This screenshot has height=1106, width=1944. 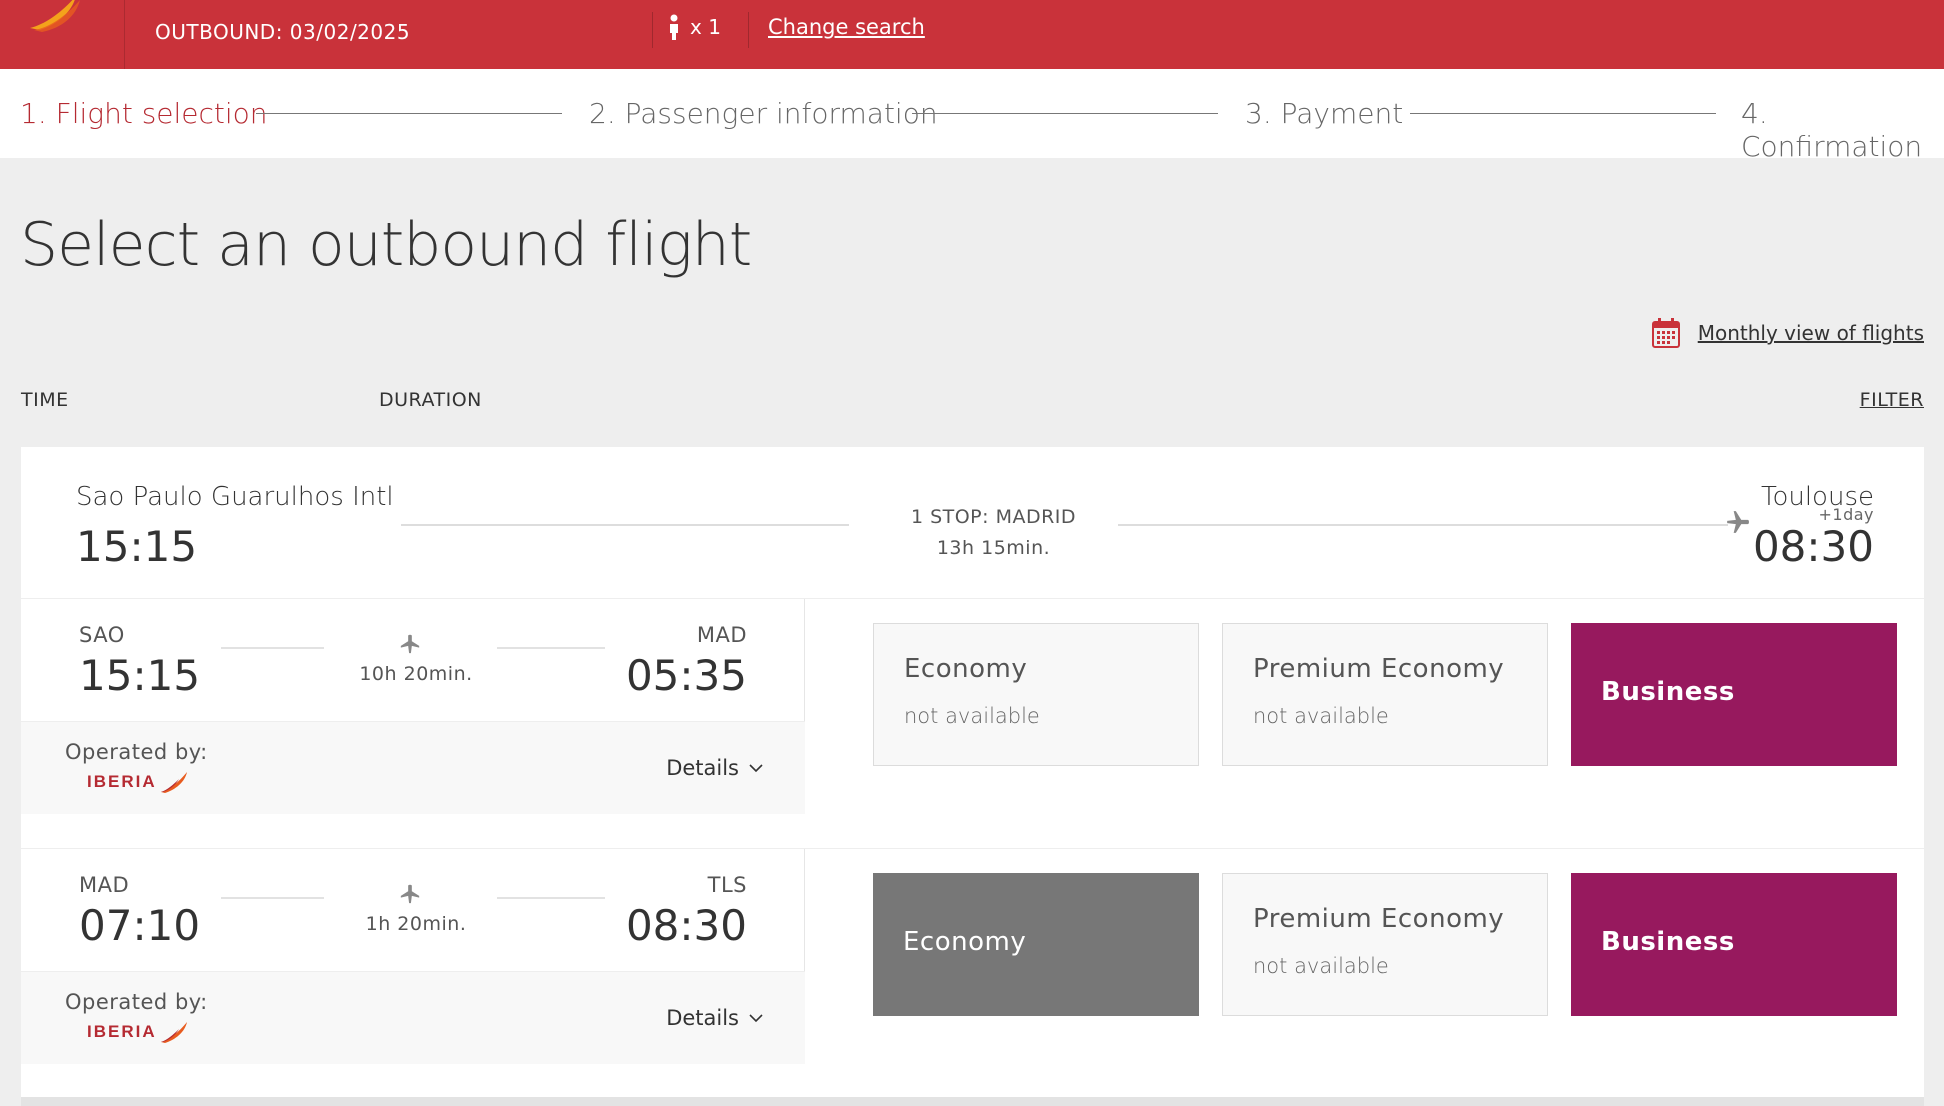 I want to click on stop-info: 1 STOP: MADRID 13h 15min., so click(x=993, y=533).